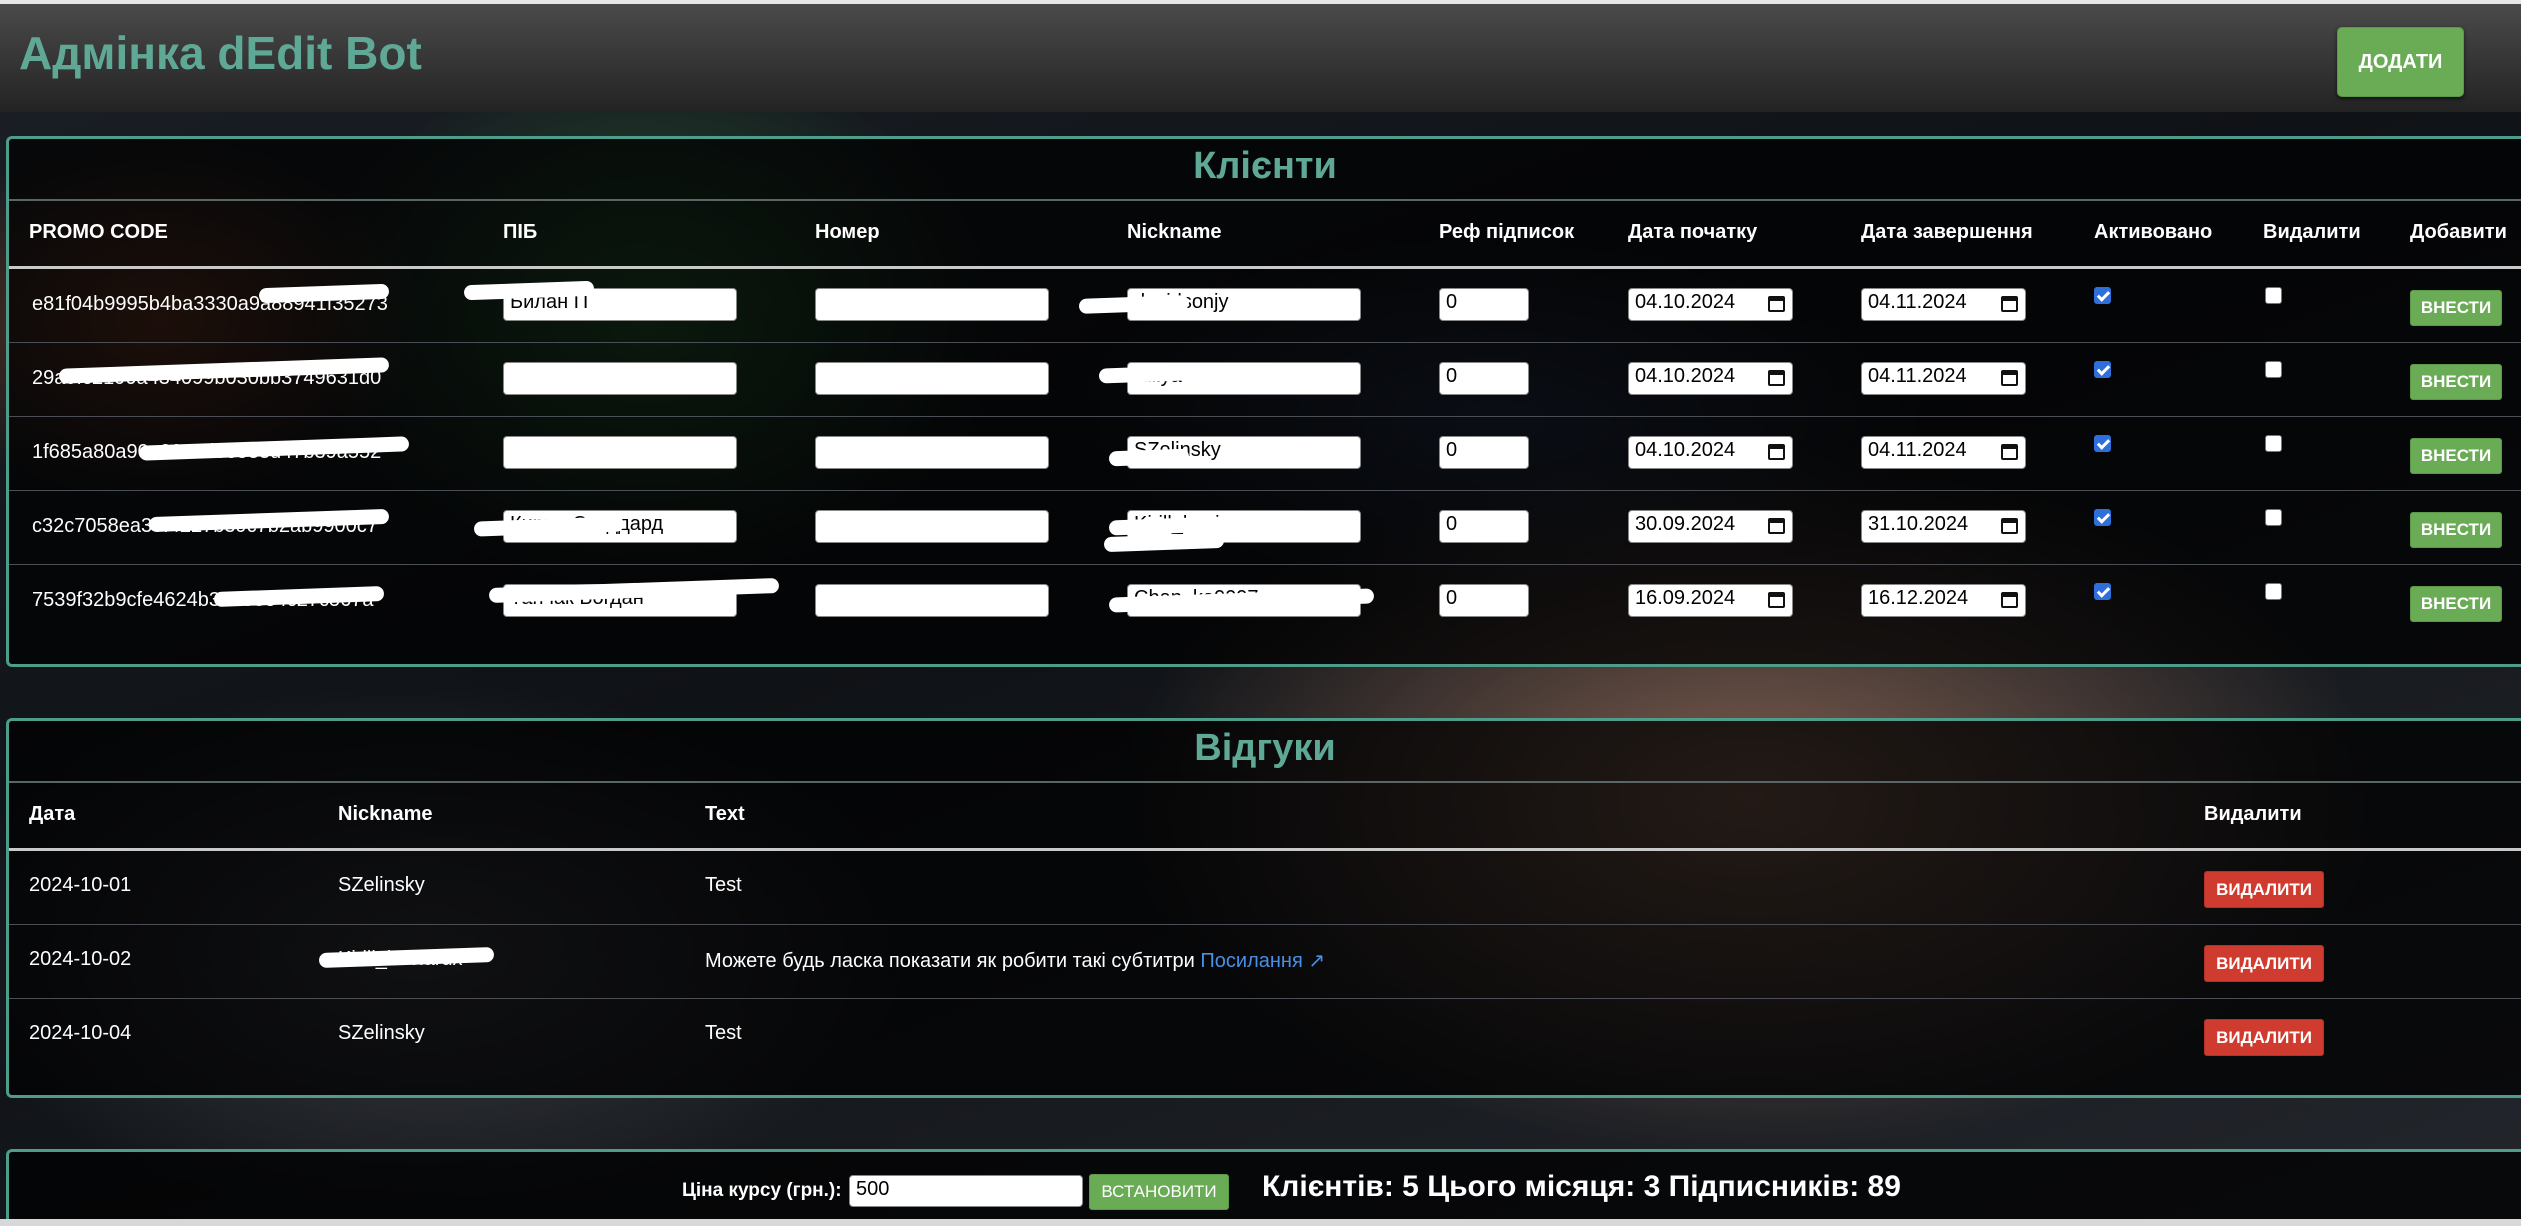 The image size is (2521, 1226). I want to click on col-activated: Активовано, so click(2153, 232).